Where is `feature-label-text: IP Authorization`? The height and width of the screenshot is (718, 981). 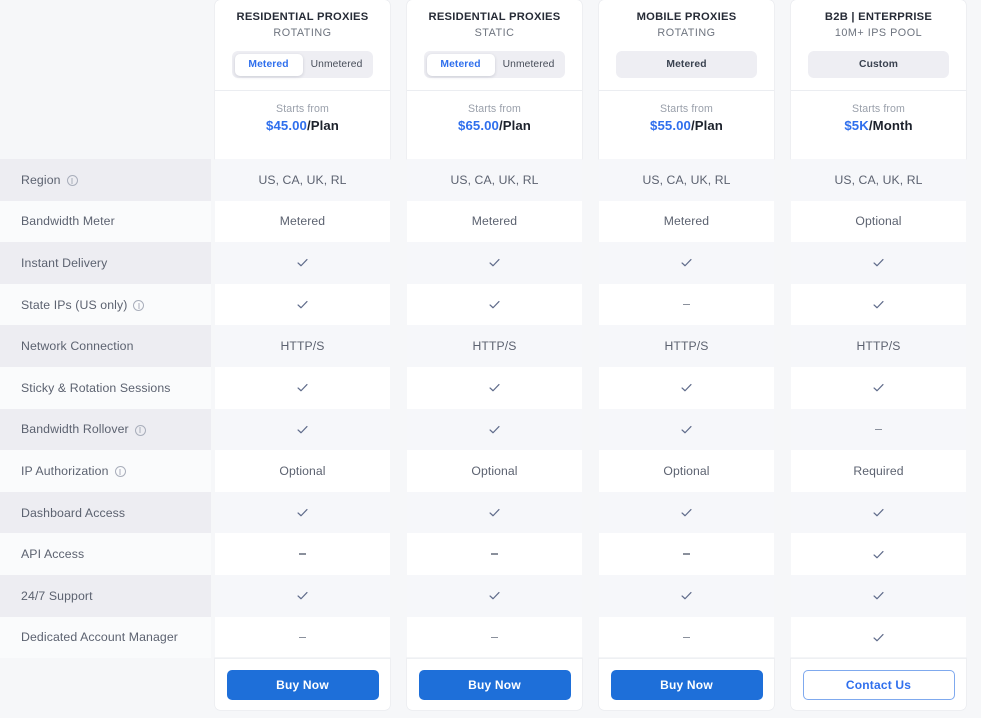
feature-label-text: IP Authorization is located at coordinates (65, 470).